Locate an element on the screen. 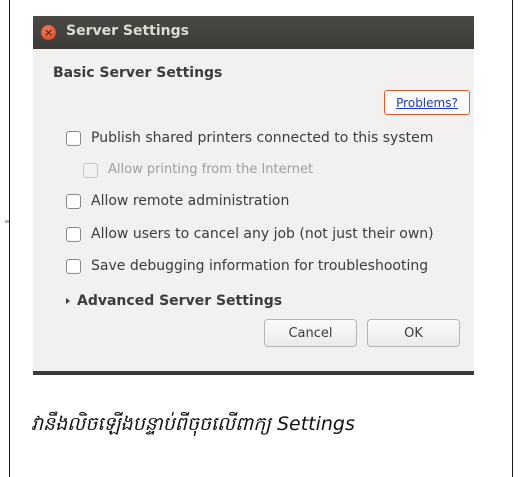  section-heading: Basic Server Settings is located at coordinates (138, 73).